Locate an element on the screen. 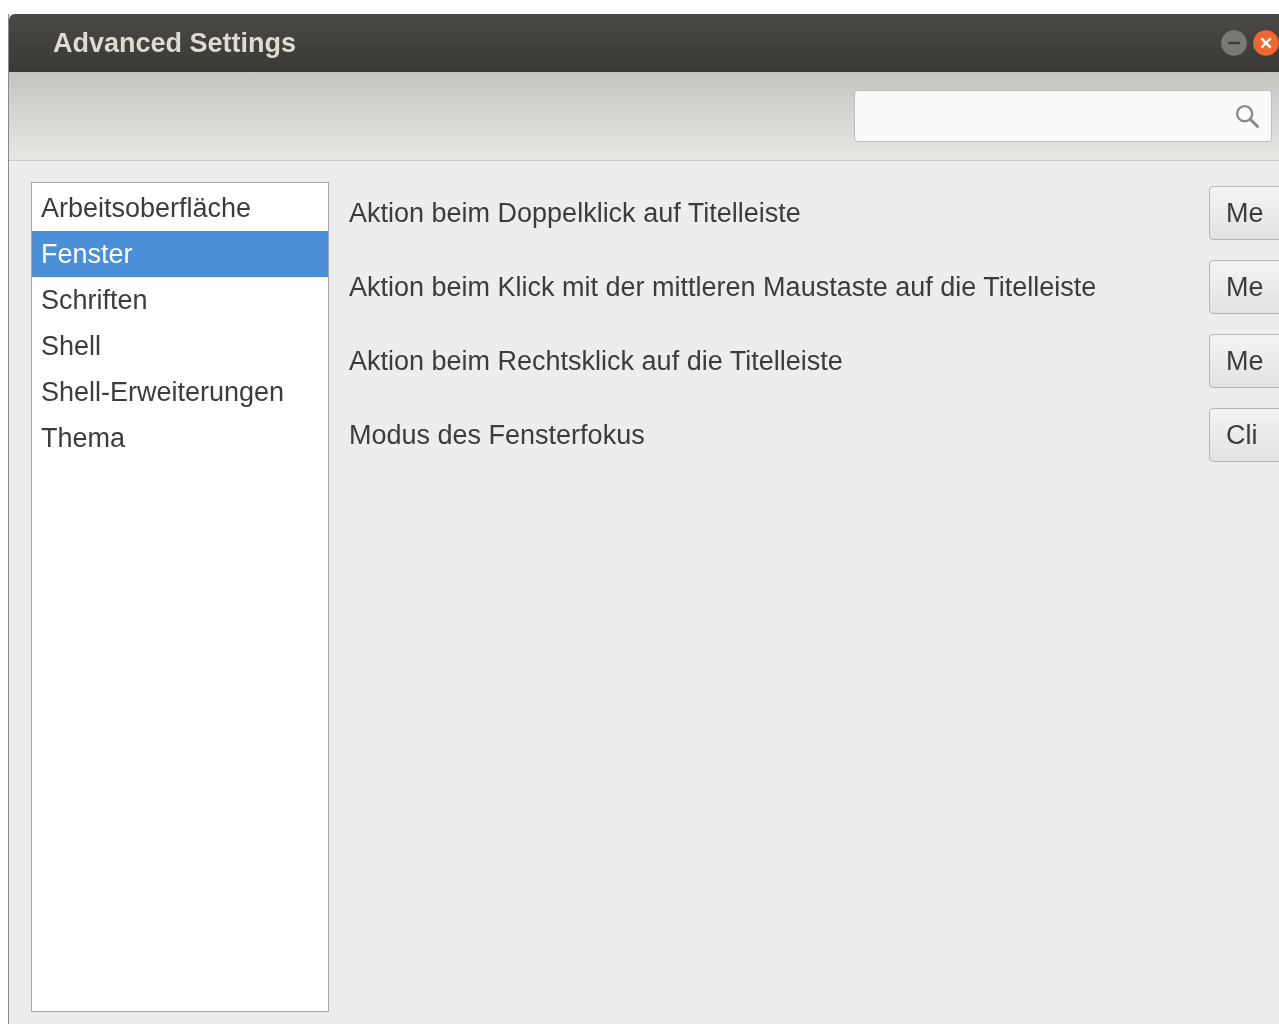 The image size is (1279, 1024). window-title: Advanced Settings is located at coordinates (175, 43).